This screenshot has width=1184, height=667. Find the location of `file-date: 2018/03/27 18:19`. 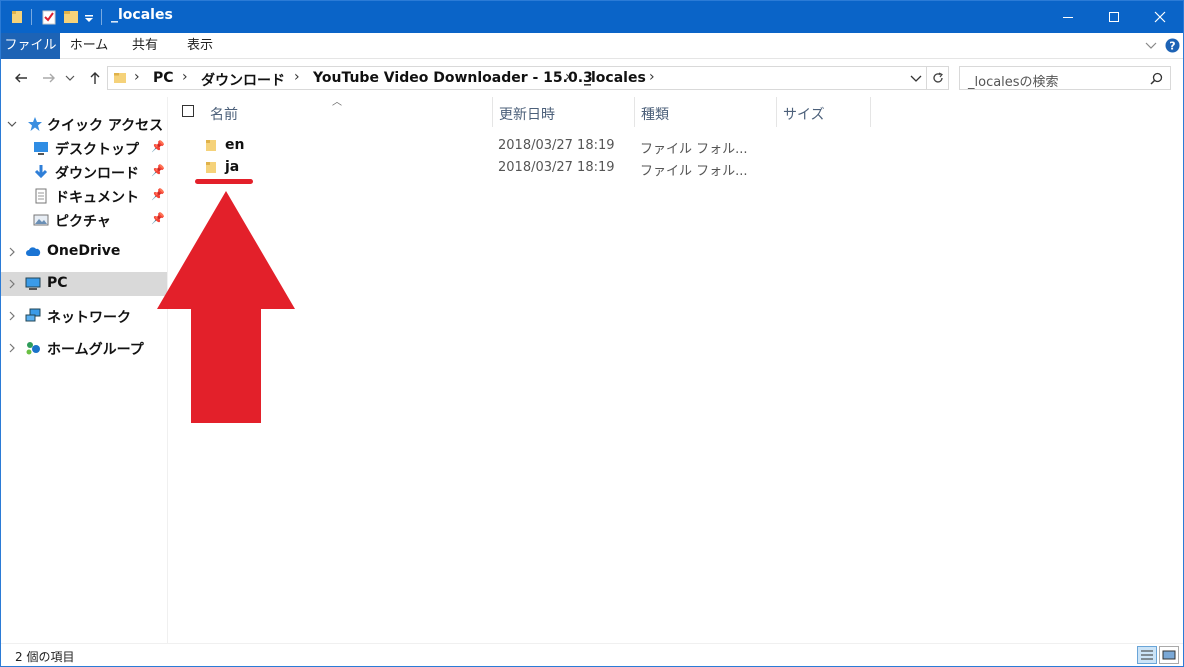

file-date: 2018/03/27 18:19 is located at coordinates (556, 145).